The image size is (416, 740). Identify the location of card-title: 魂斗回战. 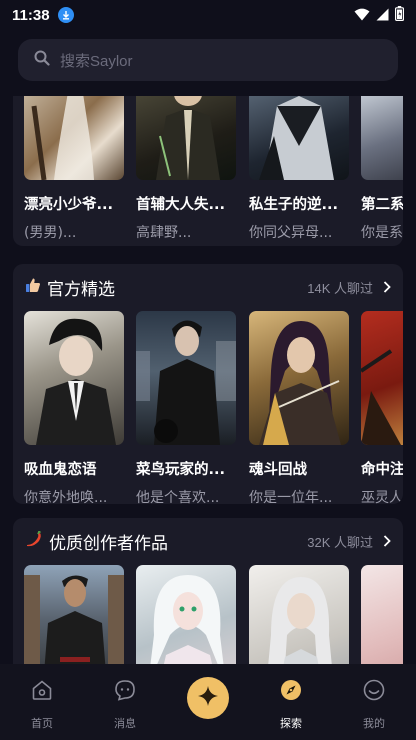
(278, 470).